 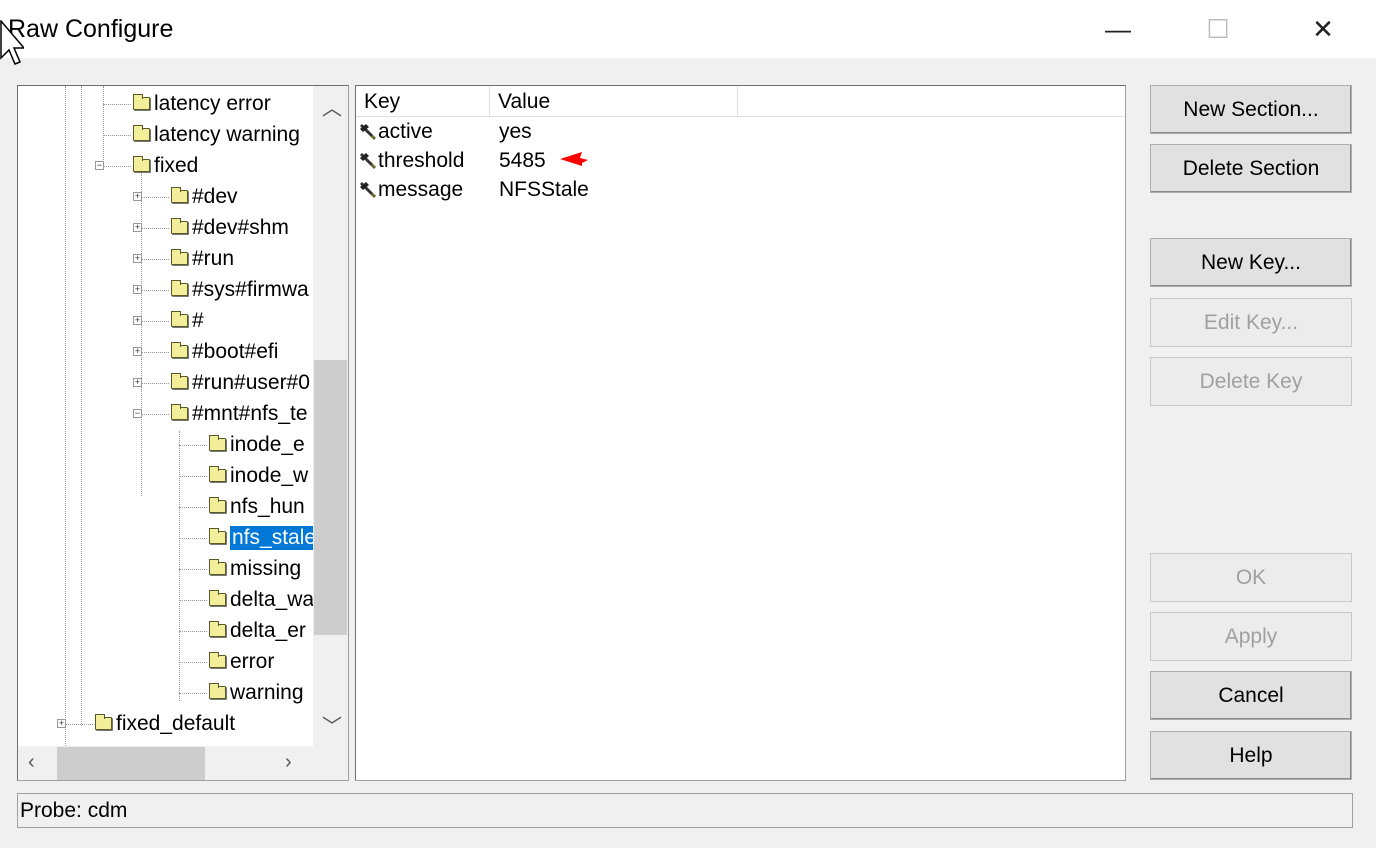 I want to click on tree-vertical-scrollbar: ︿ ﹀, so click(x=330, y=416).